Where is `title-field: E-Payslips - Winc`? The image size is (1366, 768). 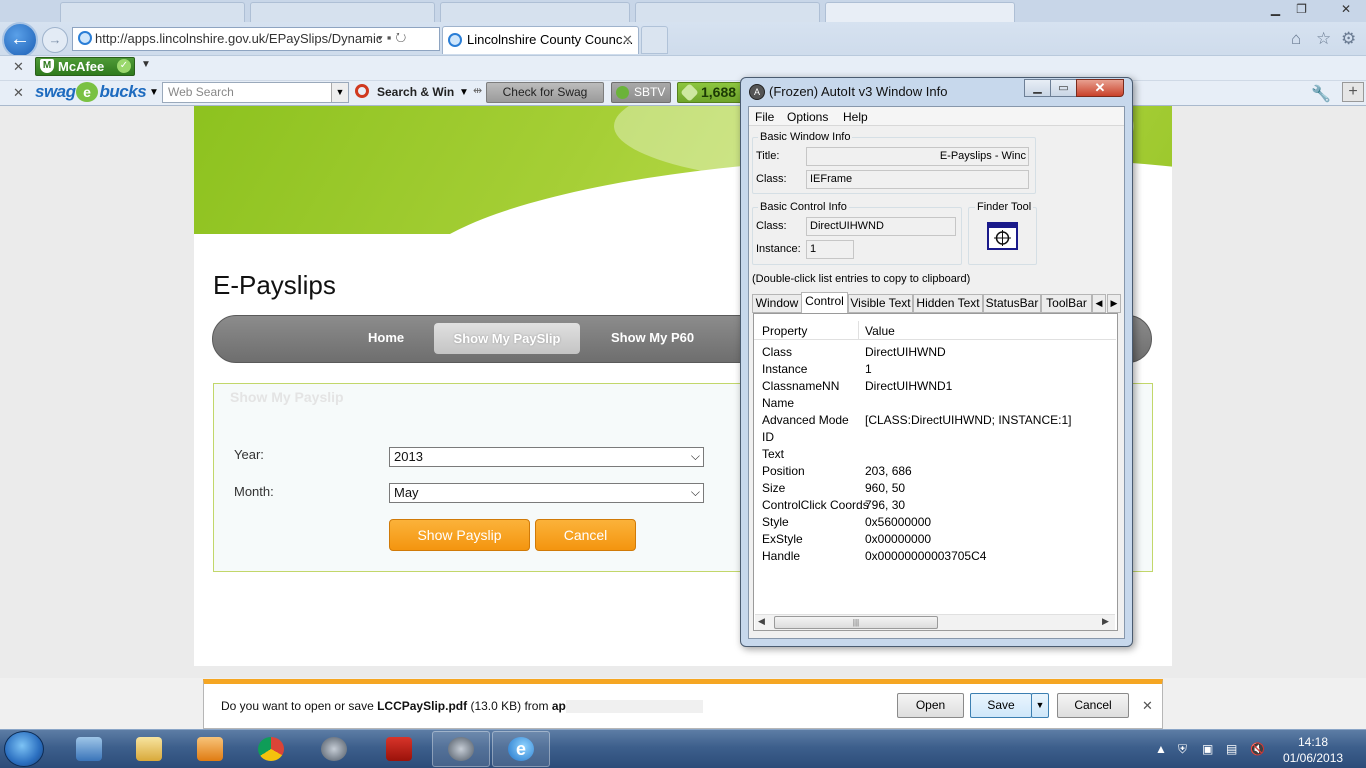
title-field: E-Payslips - Winc is located at coordinates (917, 156).